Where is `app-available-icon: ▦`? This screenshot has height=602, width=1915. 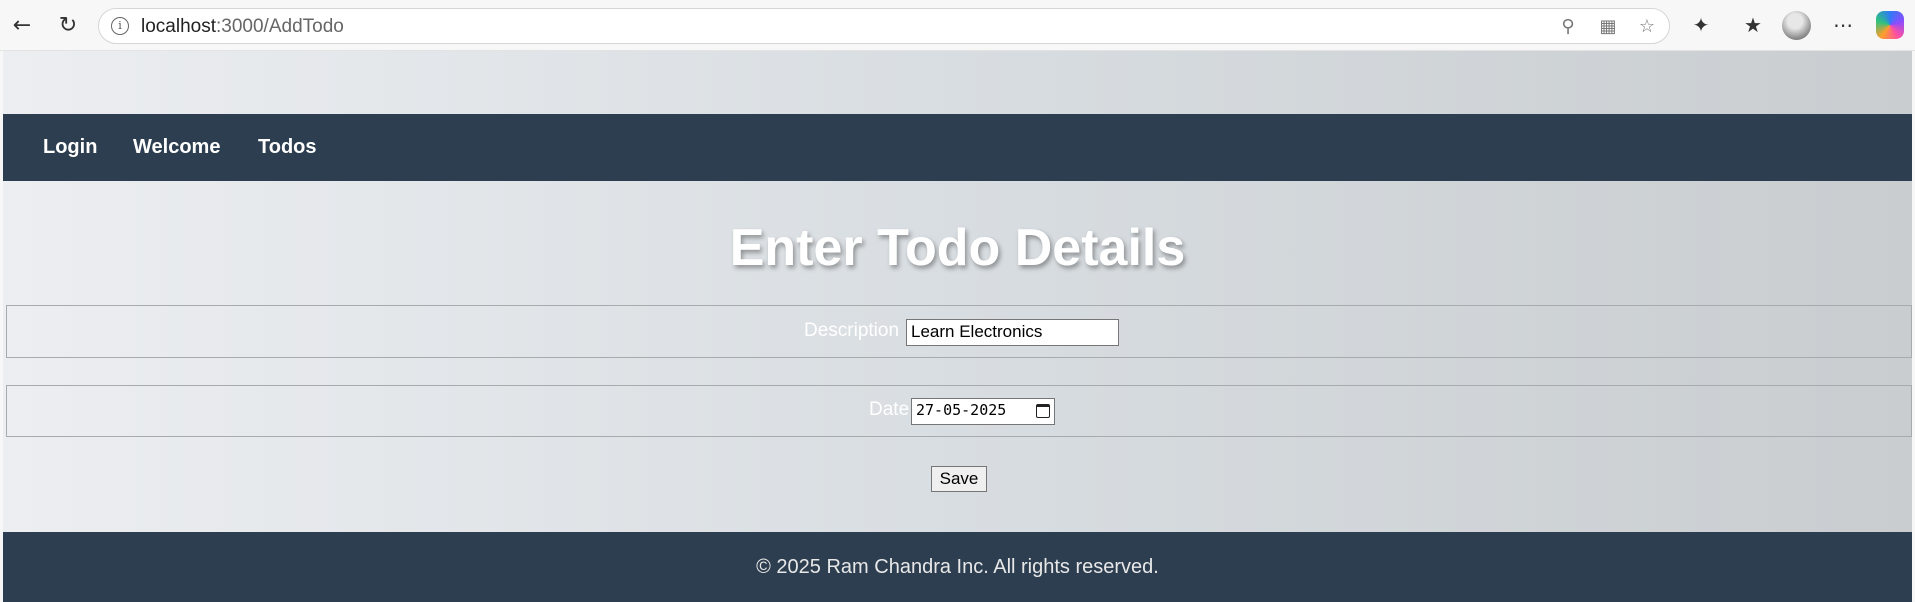
app-available-icon: ▦ is located at coordinates (1608, 27).